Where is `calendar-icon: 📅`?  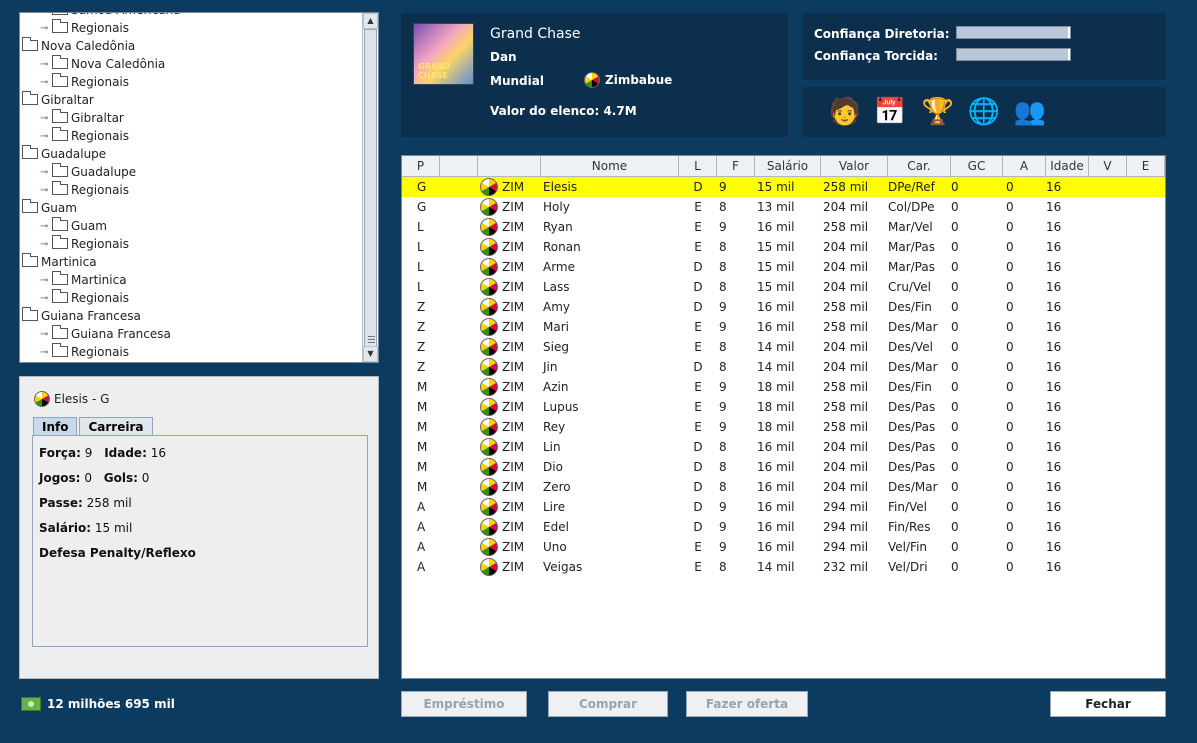
calendar-icon: 📅 is located at coordinates (890, 112).